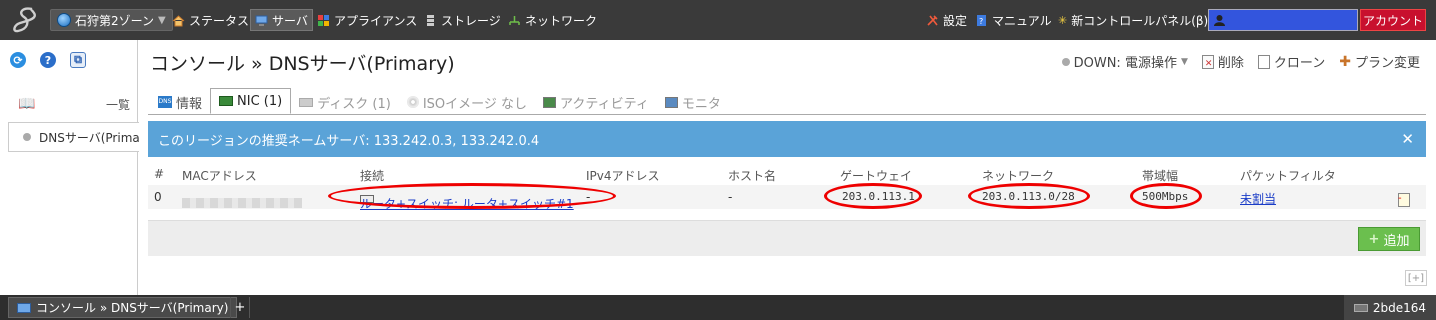  I want to click on tab-disk: ディスク (1), so click(345, 102).